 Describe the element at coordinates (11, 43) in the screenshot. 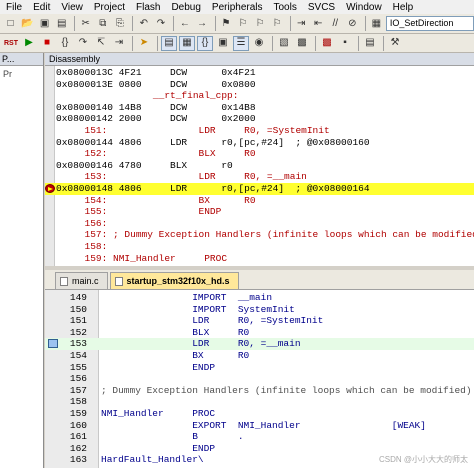

I see `reset-icon: RST` at that location.